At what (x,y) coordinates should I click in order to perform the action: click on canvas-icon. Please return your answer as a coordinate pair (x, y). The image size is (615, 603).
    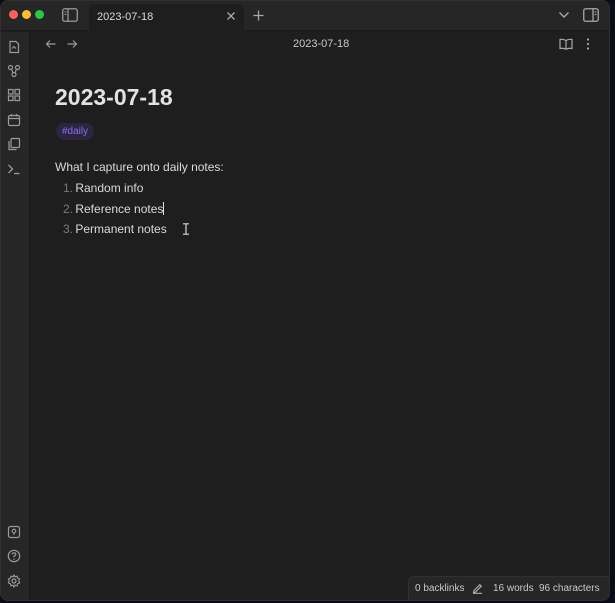
    Looking at the image, I should click on (14, 95).